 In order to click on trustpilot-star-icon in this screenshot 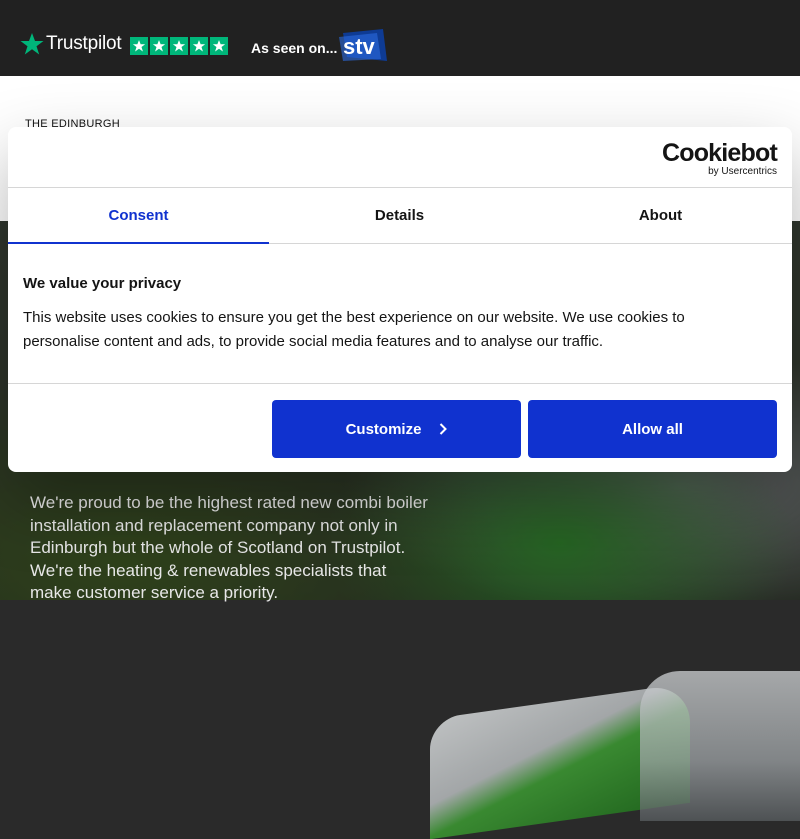, I will do `click(32, 44)`.